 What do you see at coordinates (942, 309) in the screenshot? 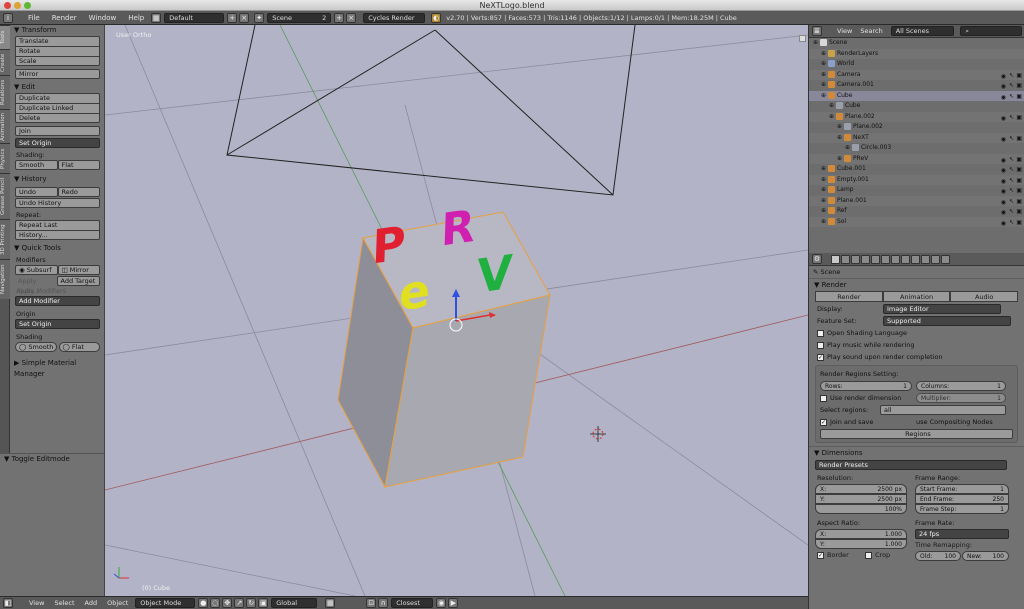
I see `display-select: Image Editor` at bounding box center [942, 309].